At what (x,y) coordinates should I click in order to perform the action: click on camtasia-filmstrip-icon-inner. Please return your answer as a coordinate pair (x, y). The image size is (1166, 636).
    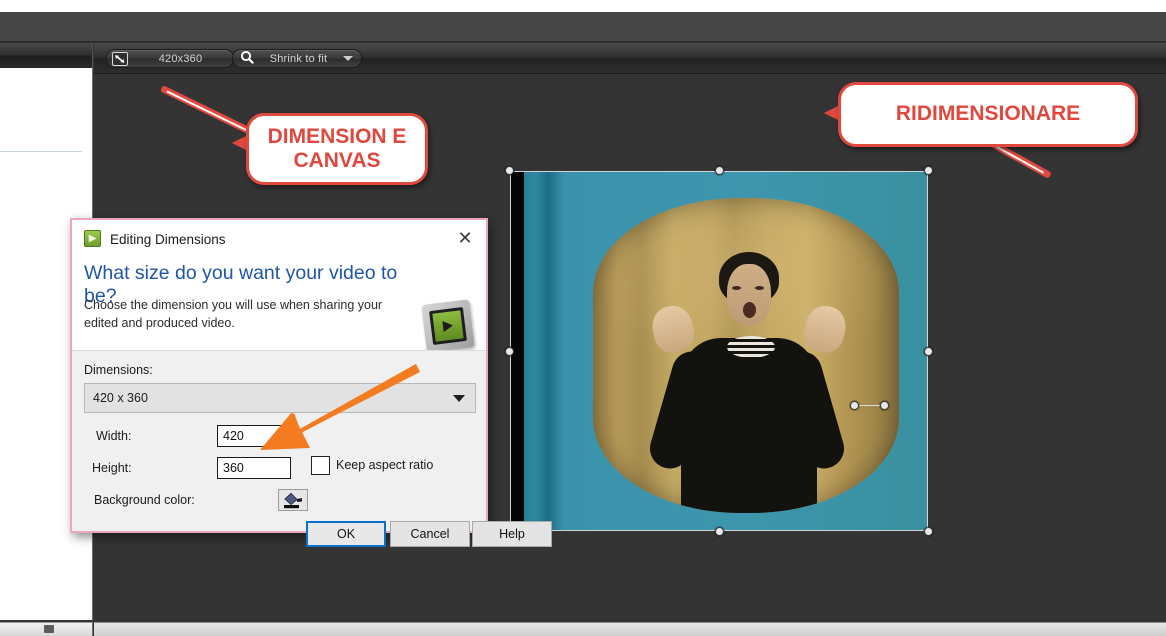
    Looking at the image, I should click on (448, 326).